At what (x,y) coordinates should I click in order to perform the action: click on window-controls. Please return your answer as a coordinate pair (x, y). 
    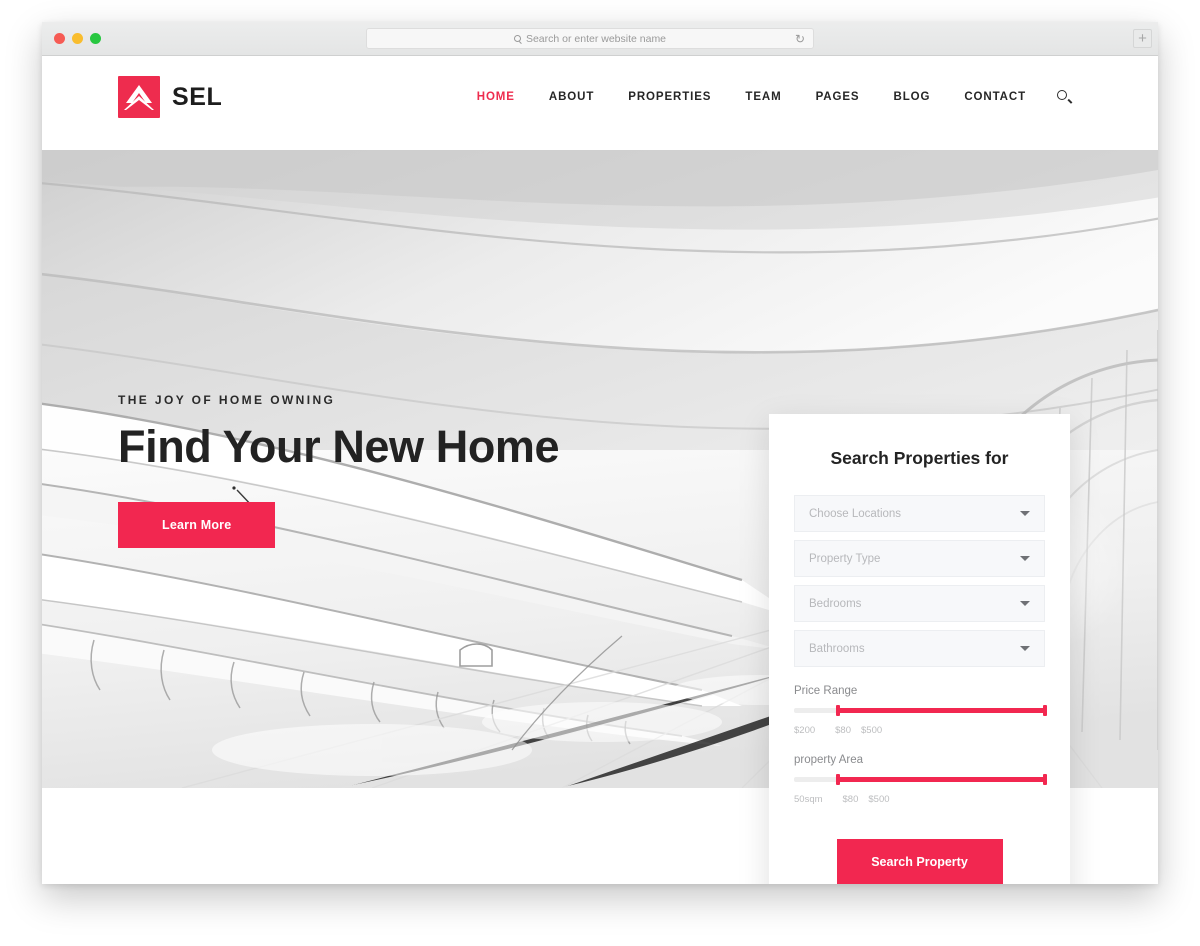
    Looking at the image, I should click on (77, 38).